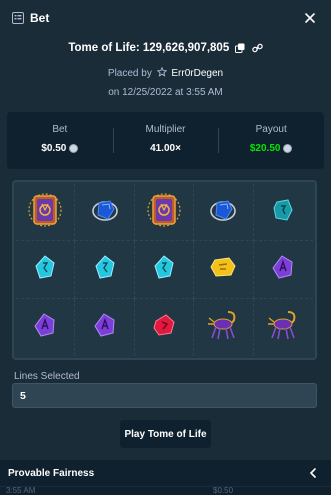  I want to click on bet-title-row: Tome of Life: 129,626,907,805, so click(165, 48).